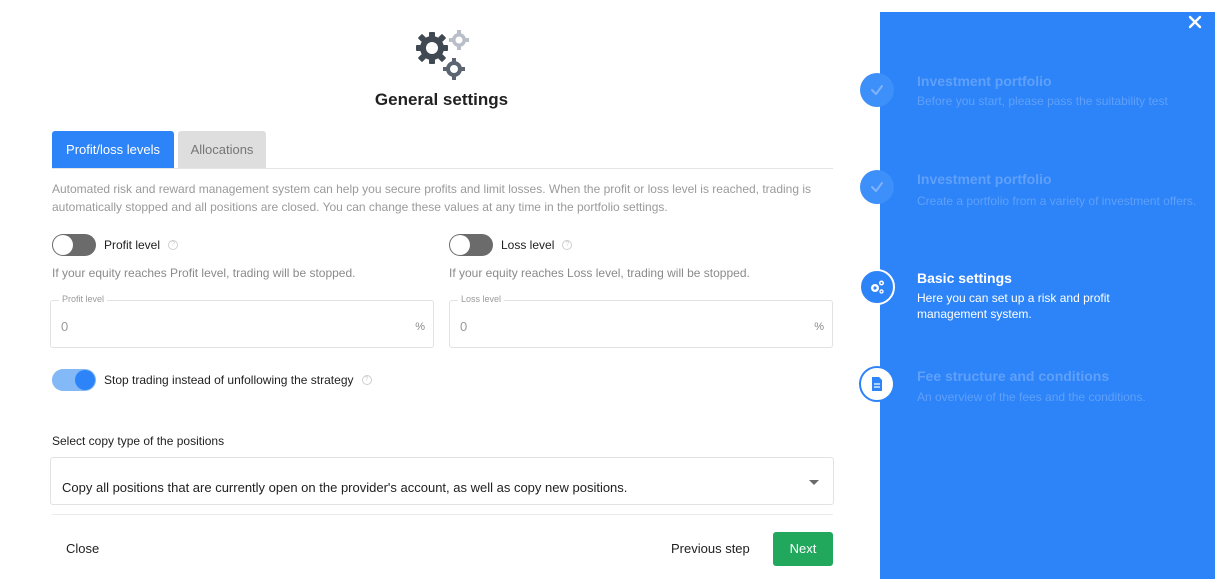 The height and width of the screenshot is (579, 1215). I want to click on loss-level-toggle-row: Loss level ?, so click(511, 245).